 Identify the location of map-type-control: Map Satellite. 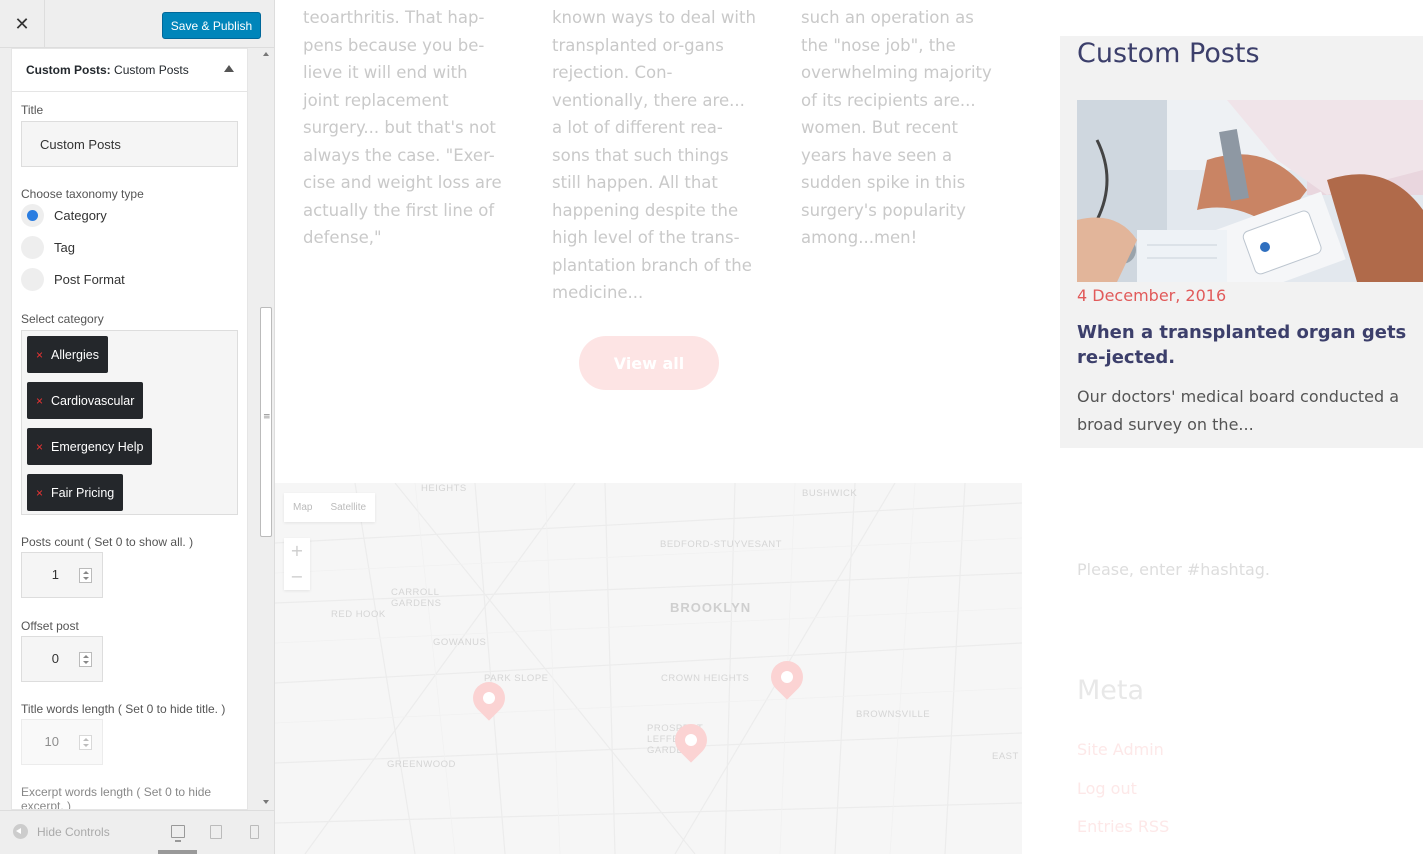
(330, 507).